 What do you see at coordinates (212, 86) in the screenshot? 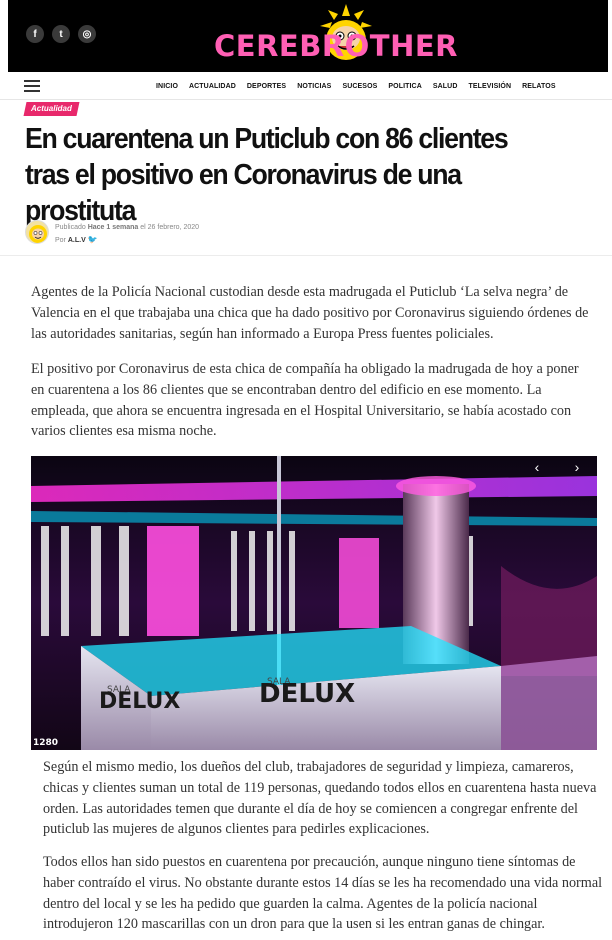
I see `nav-item-actualidad: ACTUALIDAD` at bounding box center [212, 86].